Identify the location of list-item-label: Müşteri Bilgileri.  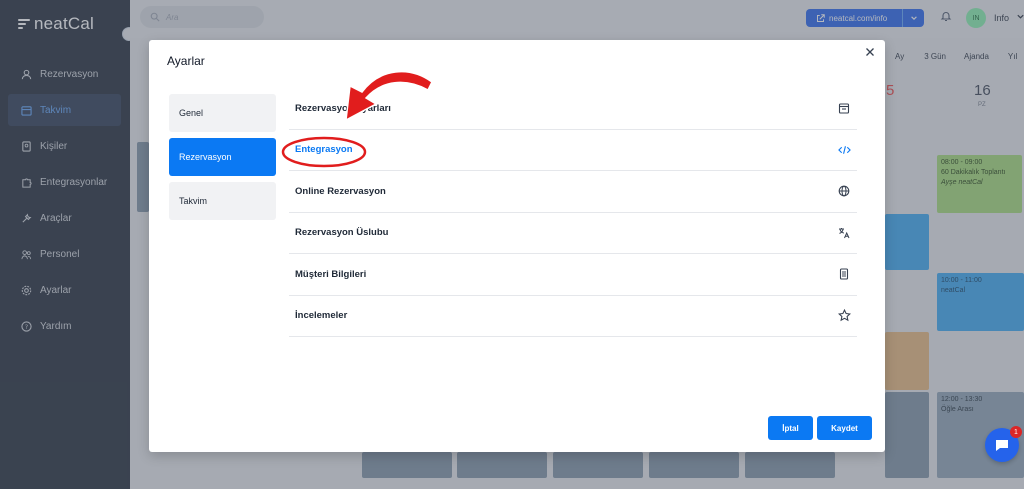
(331, 274).